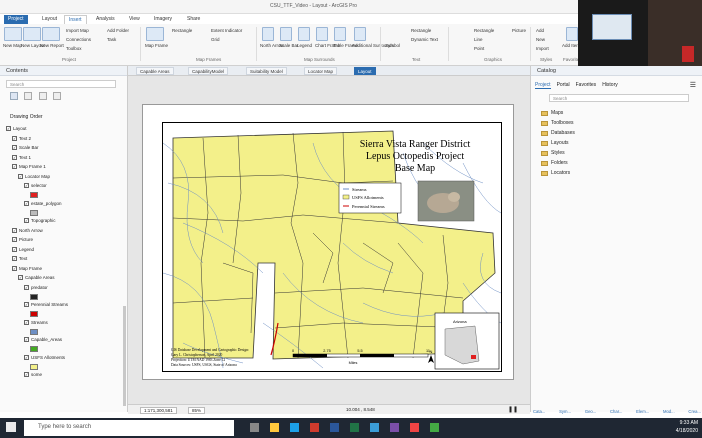 Image resolution: width=702 pixels, height=438 pixels. What do you see at coordinates (75, 19) in the screenshot?
I see `tab-insert: Insert` at bounding box center [75, 19].